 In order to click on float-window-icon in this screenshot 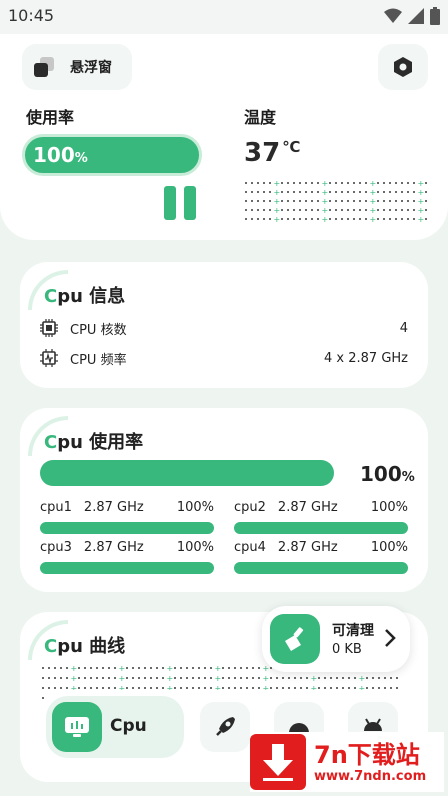, I will do `click(44, 67)`.